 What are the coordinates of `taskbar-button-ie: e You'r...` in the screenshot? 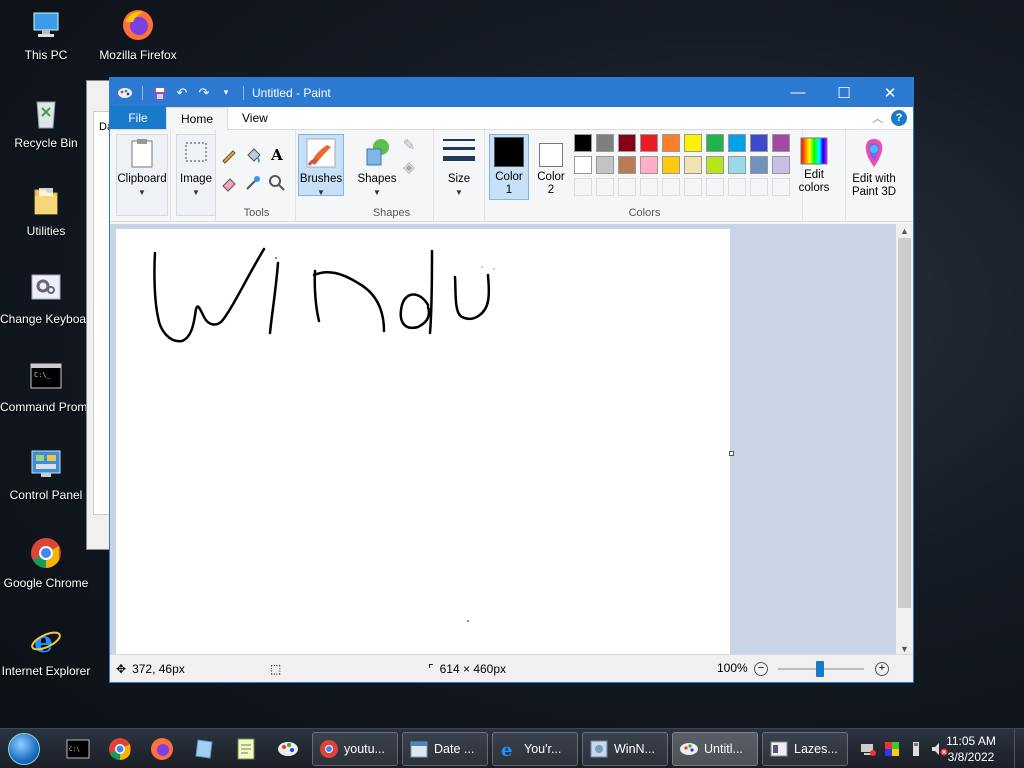 It's located at (535, 749).